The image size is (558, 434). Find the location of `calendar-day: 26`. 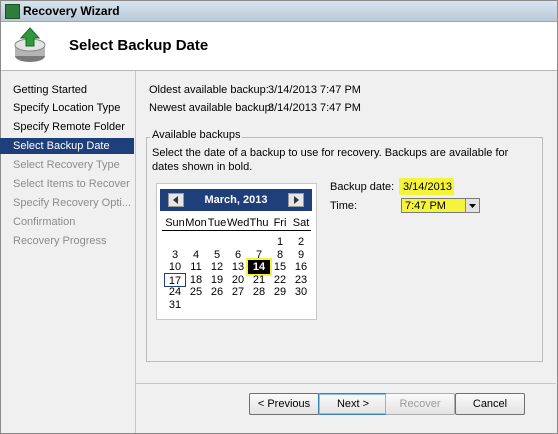

calendar-day: 26 is located at coordinates (217, 292).